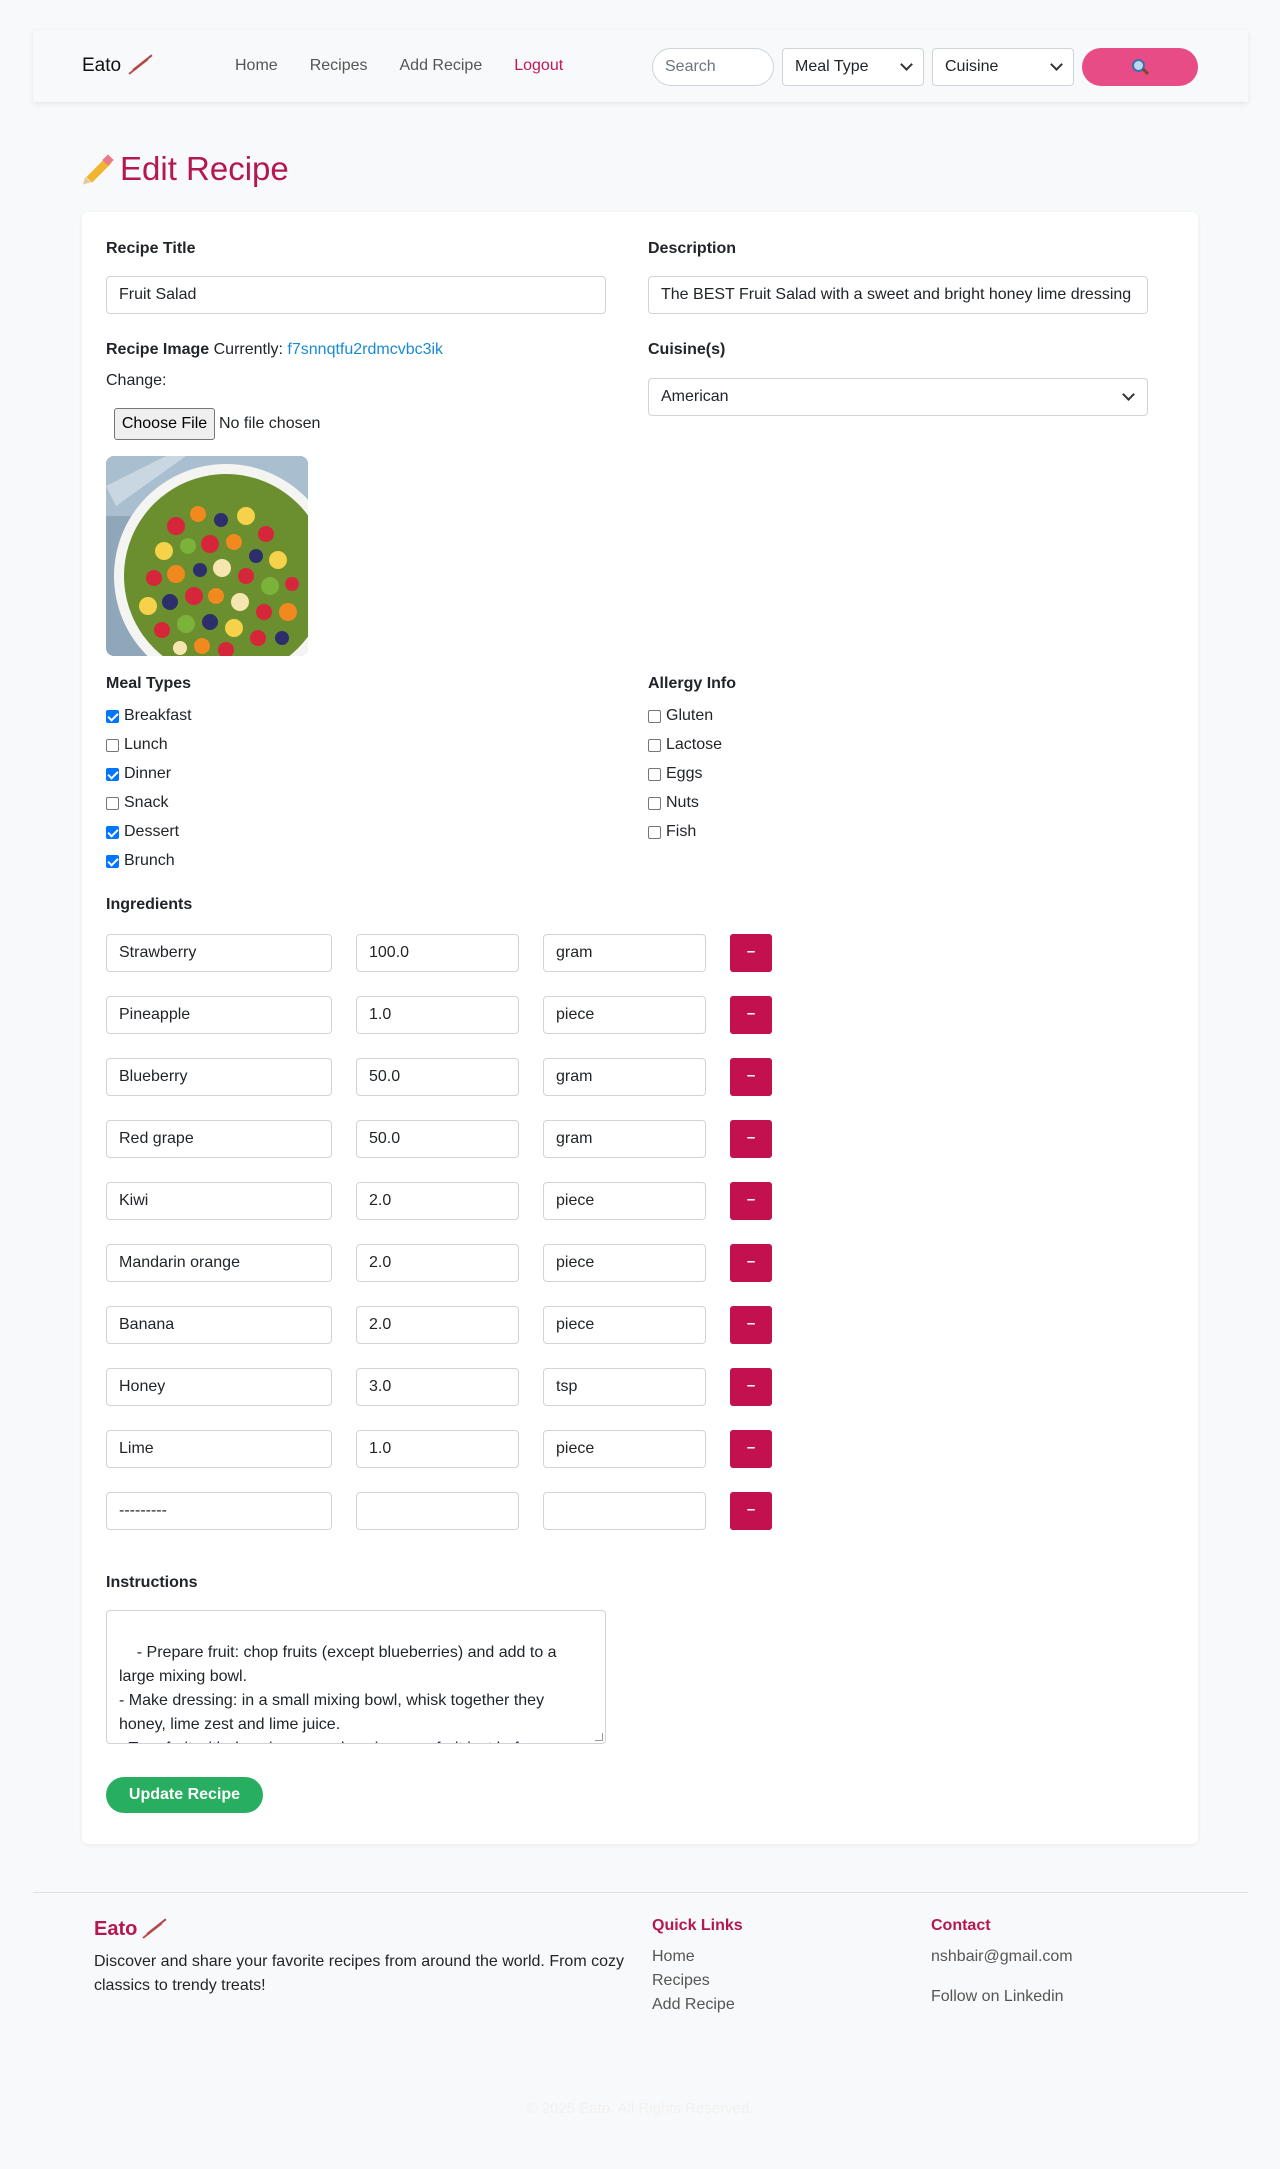 The width and height of the screenshot is (1280, 2169). What do you see at coordinates (146, 802) in the screenshot?
I see `meal-type-label: Snack` at bounding box center [146, 802].